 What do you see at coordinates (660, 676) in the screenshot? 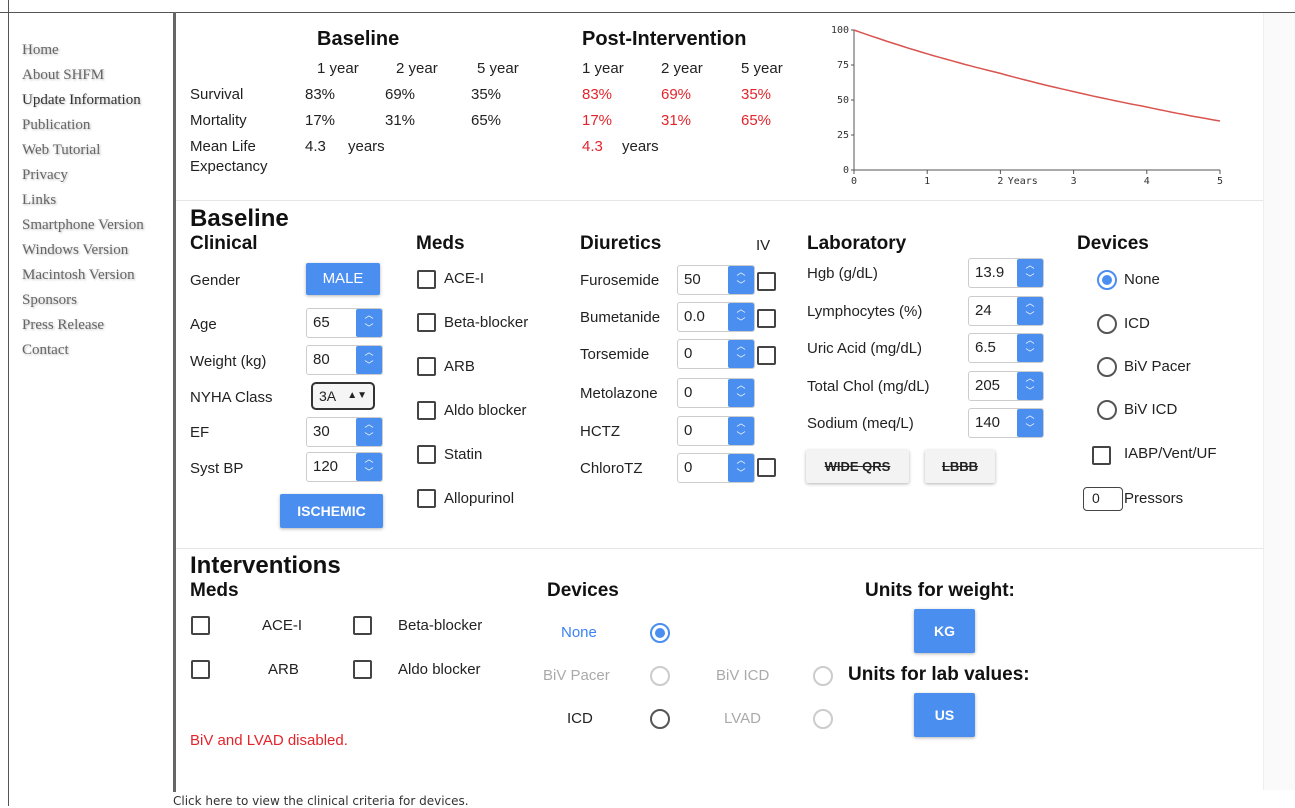
I see `int-device-biv-pacer-radio` at bounding box center [660, 676].